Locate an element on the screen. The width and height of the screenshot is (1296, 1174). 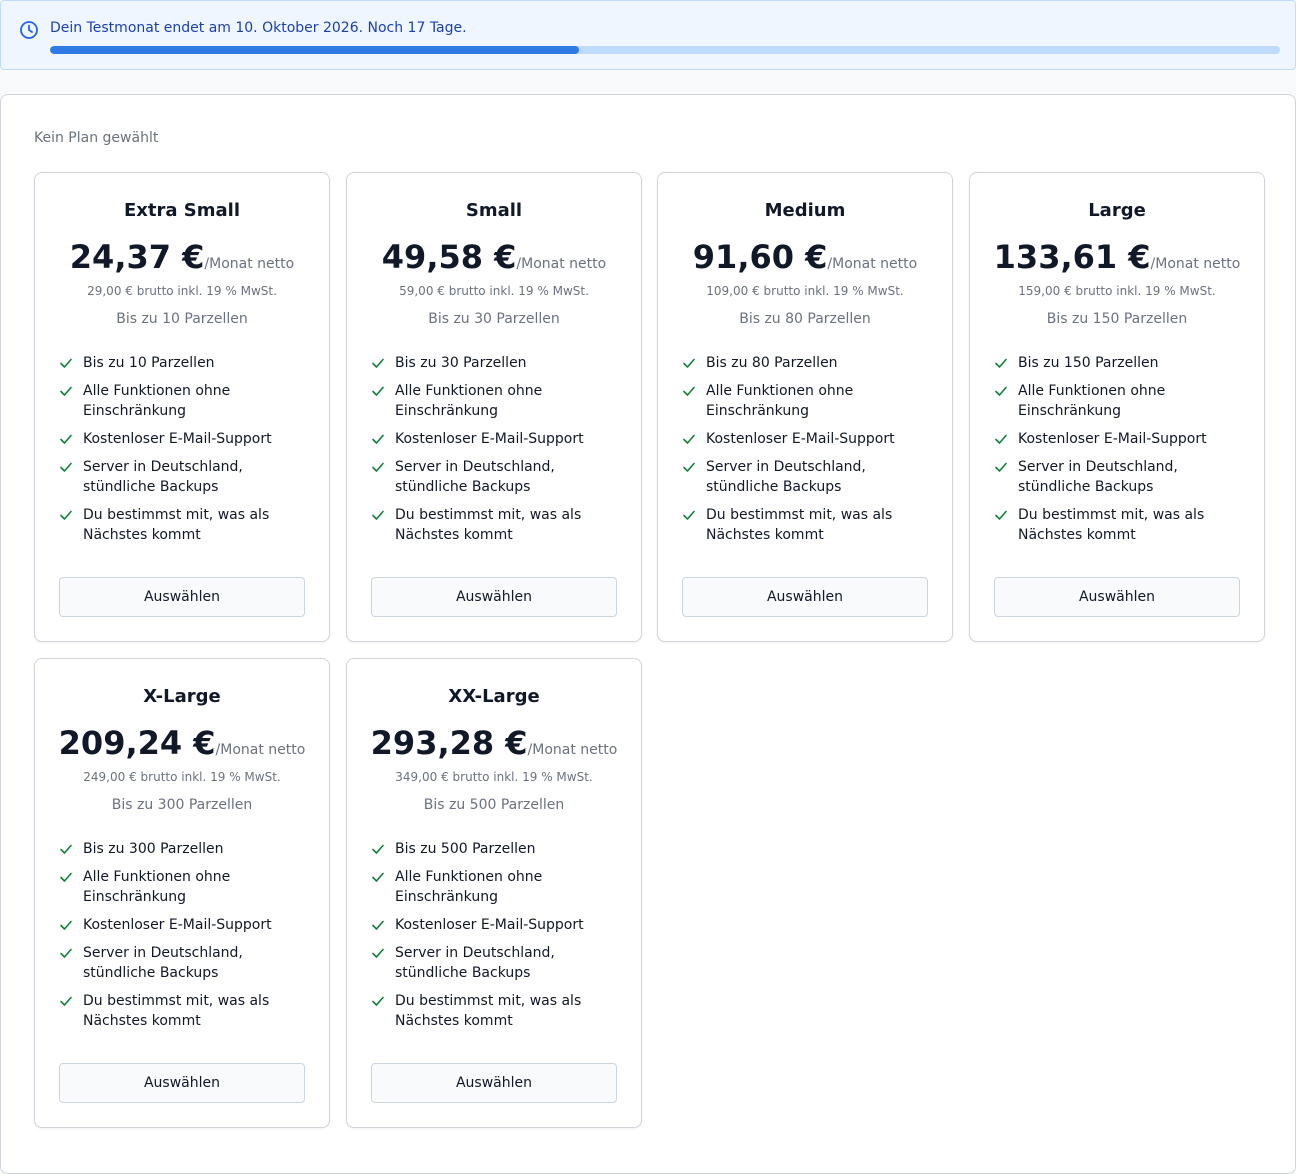
plan-price: 293,28 € is located at coordinates (449, 743).